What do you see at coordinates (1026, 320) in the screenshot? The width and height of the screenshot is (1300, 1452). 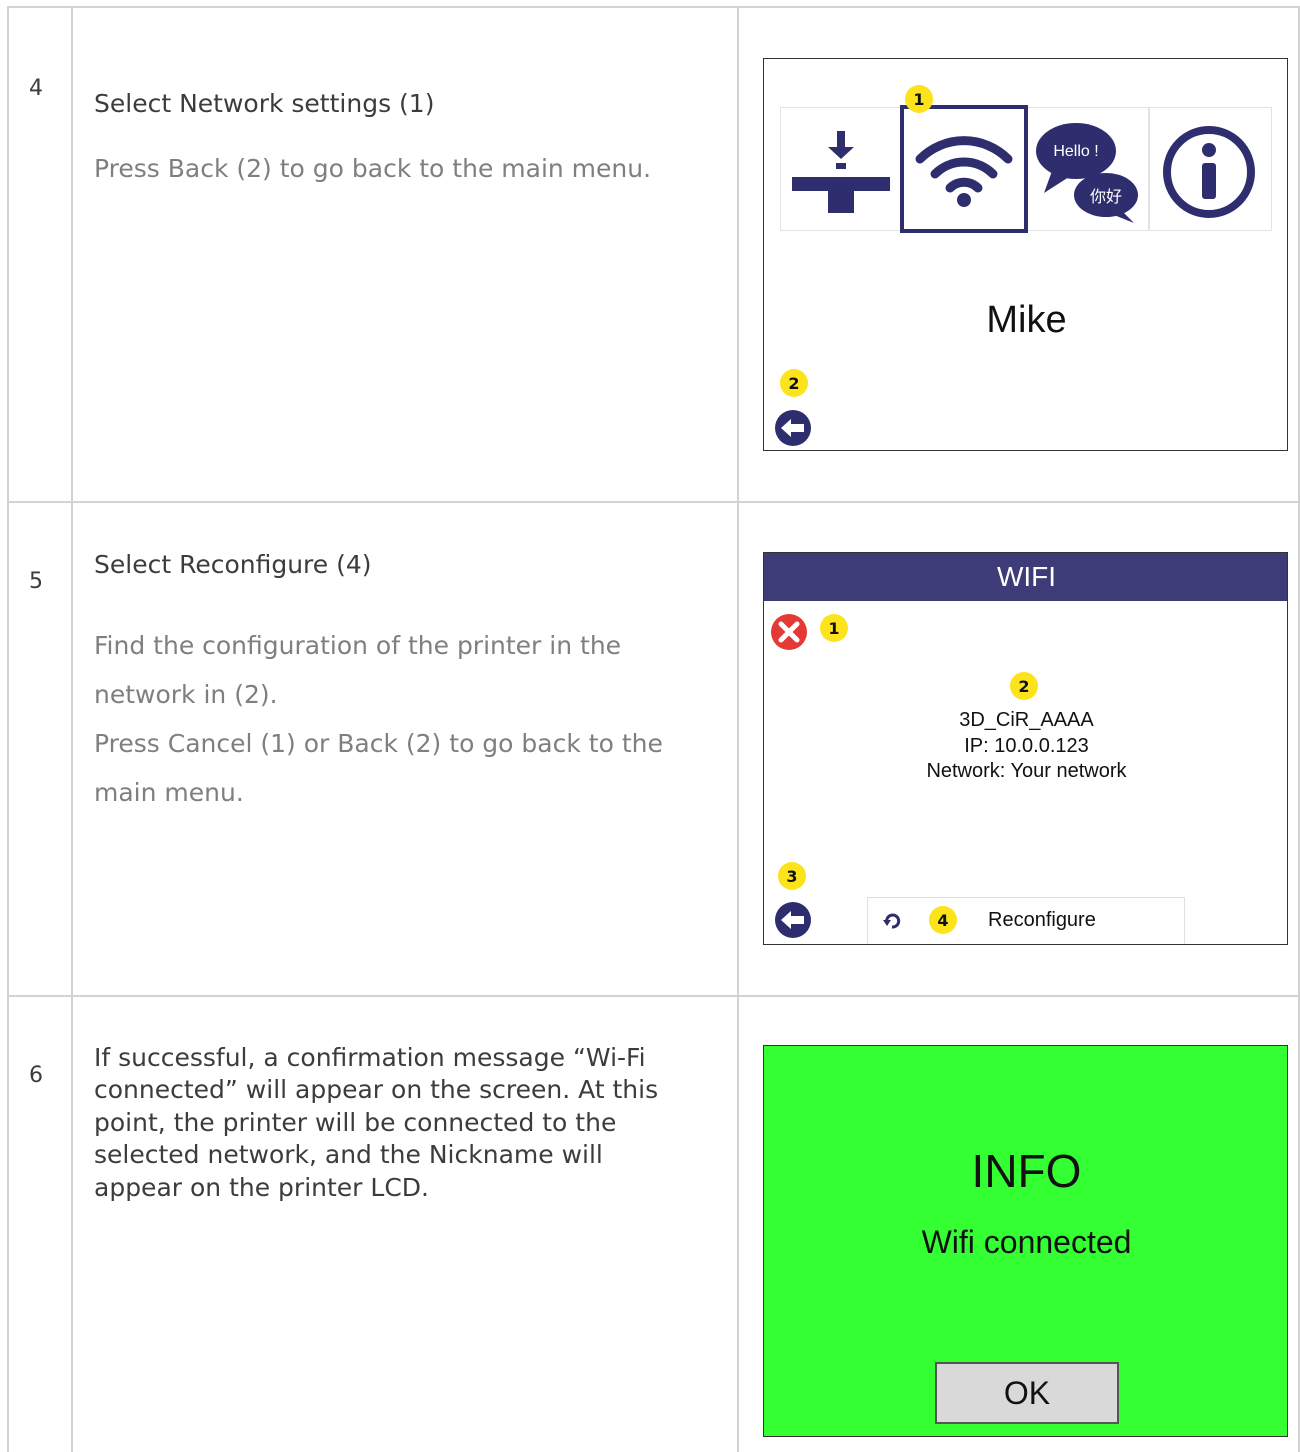 I see `printer-nickname: Mike` at bounding box center [1026, 320].